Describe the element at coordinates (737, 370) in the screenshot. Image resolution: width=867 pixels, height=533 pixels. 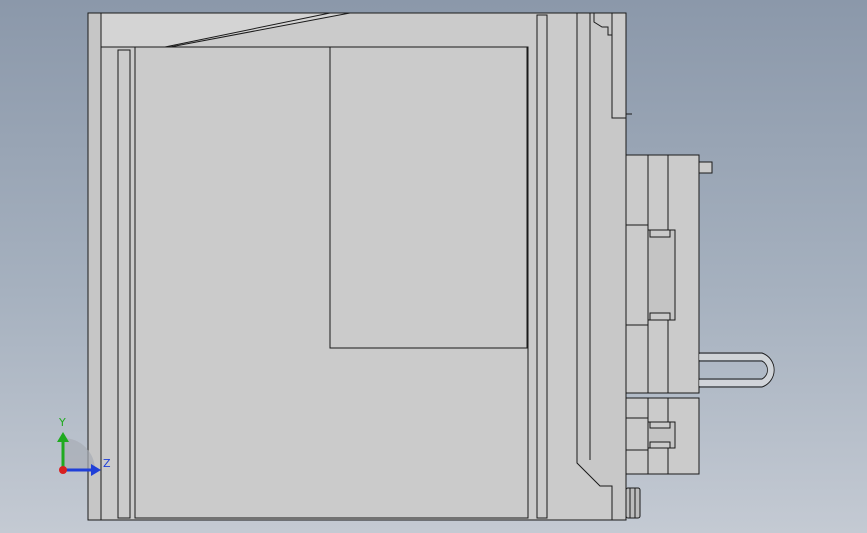
I see `u-pipe` at that location.